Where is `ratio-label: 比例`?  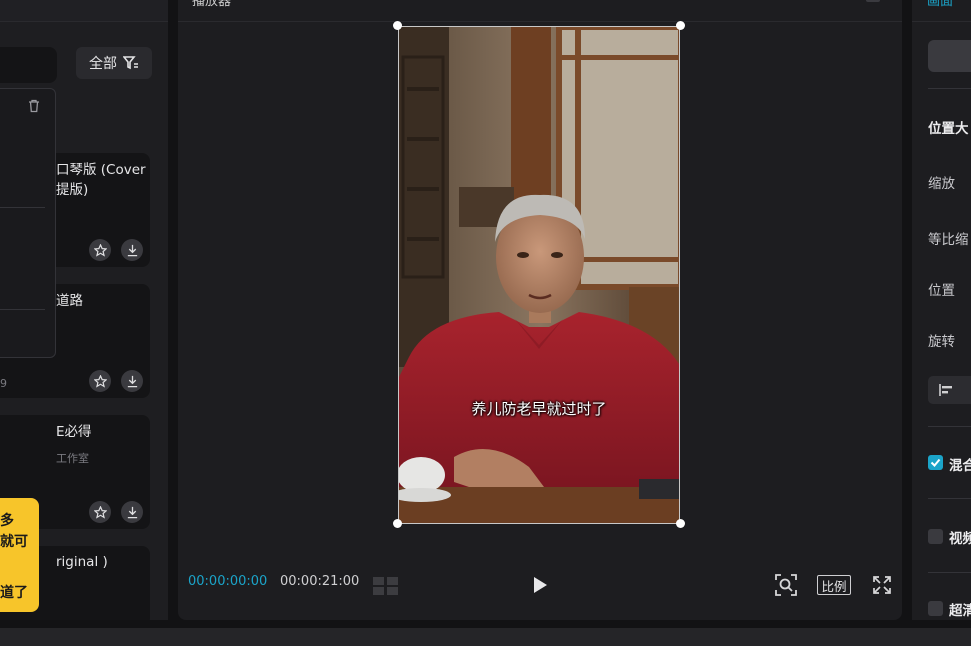
ratio-label: 比例 is located at coordinates (834, 586).